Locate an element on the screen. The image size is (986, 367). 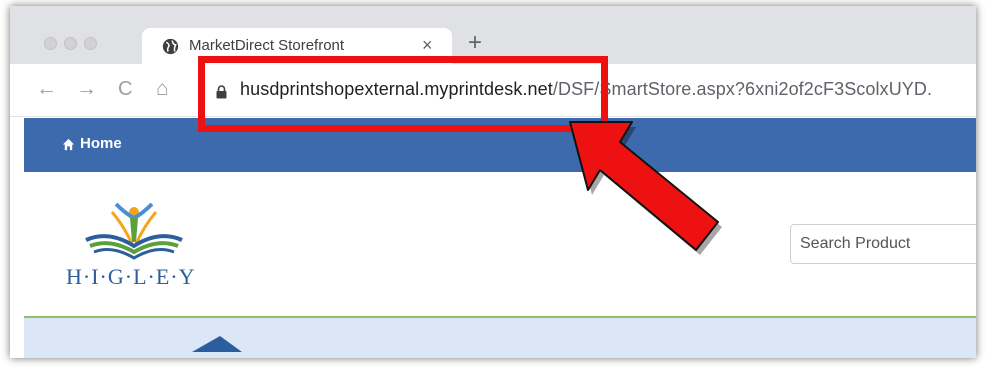
home-button-icon: ⌂ is located at coordinates (162, 89).